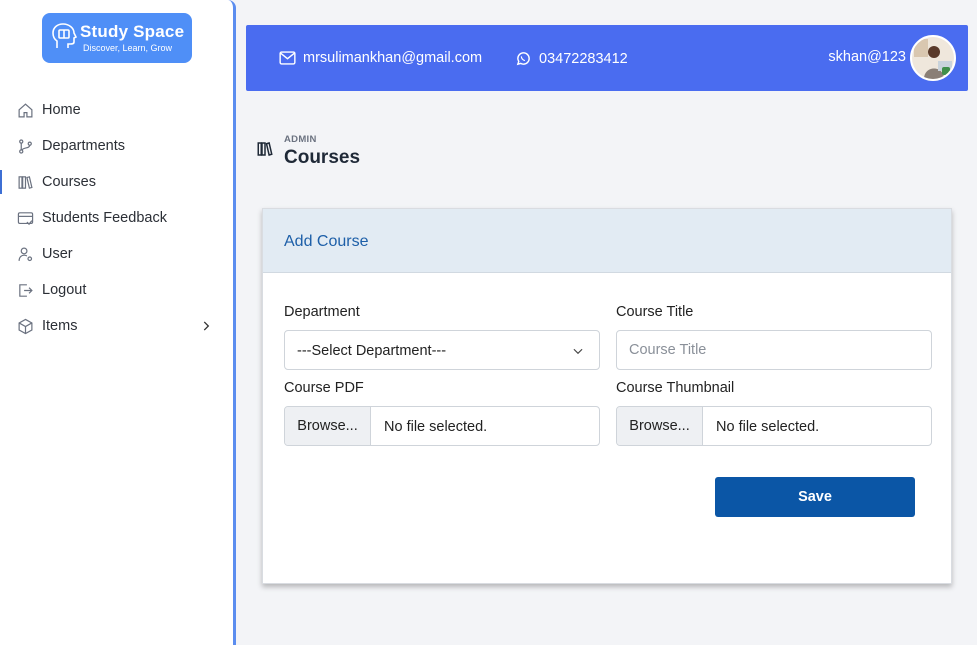  I want to click on brand-tagline: Discover, Learn, Grow, so click(128, 48).